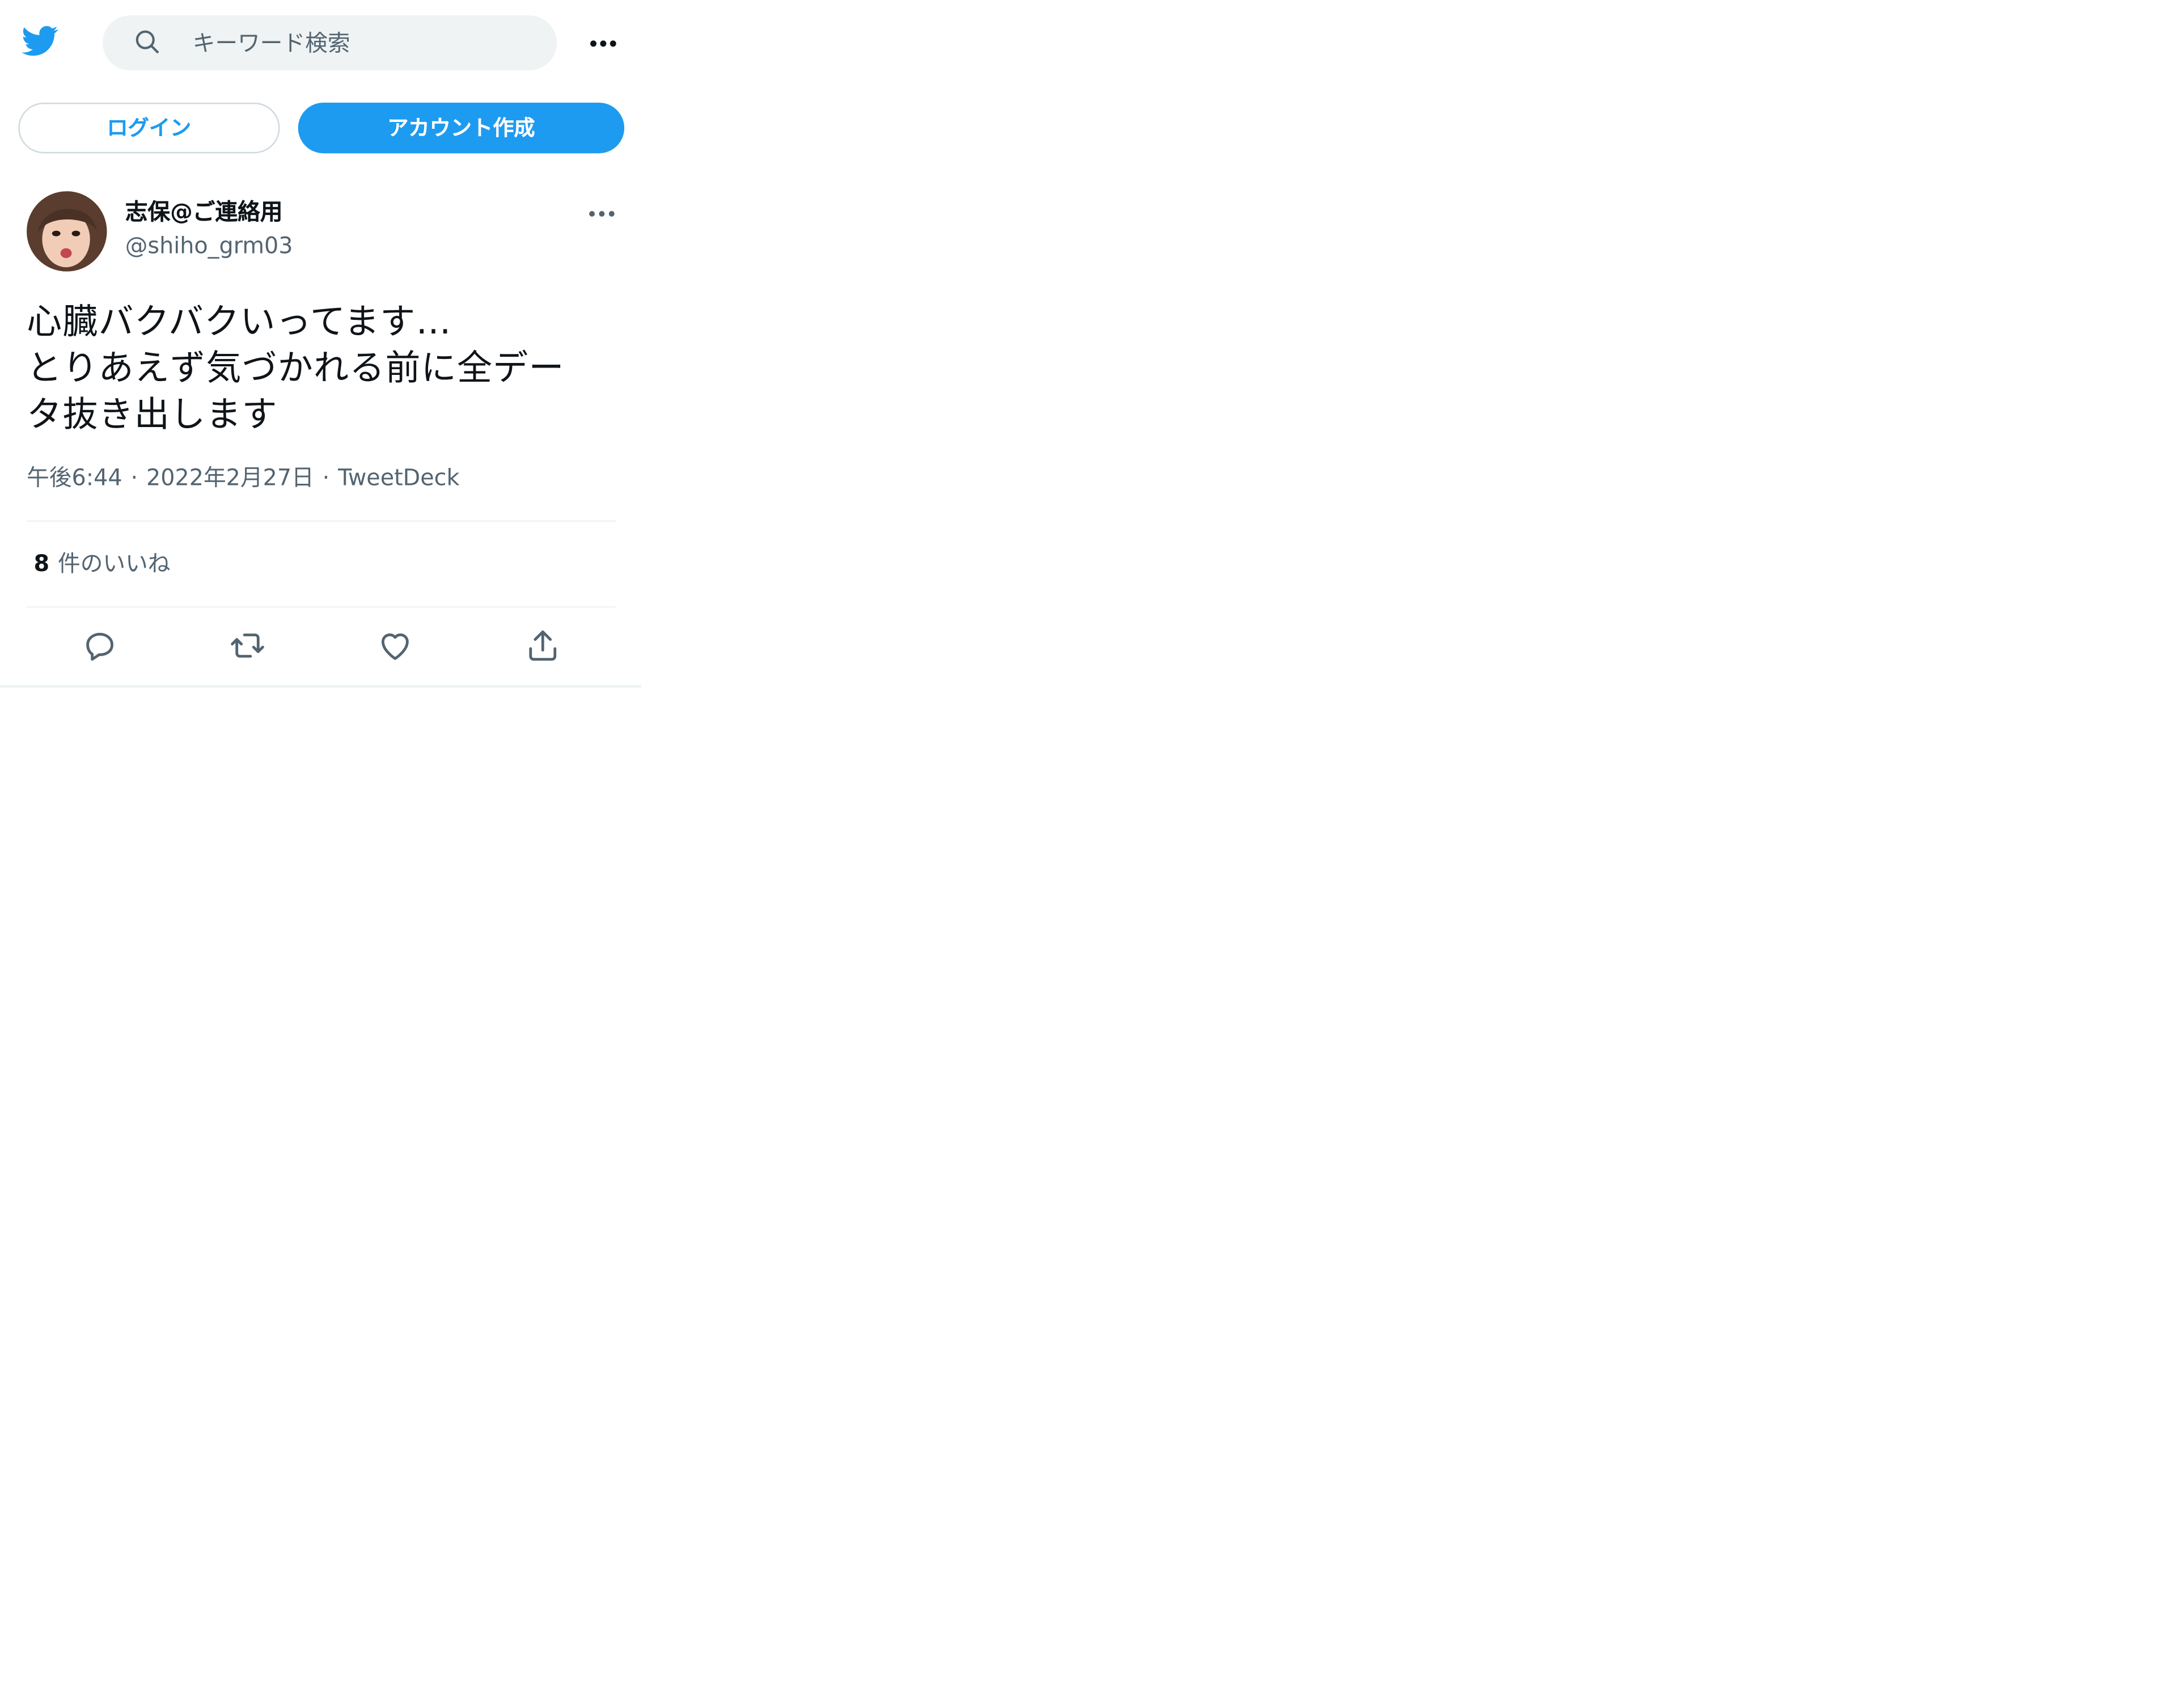 This screenshot has height=1702, width=2184. What do you see at coordinates (247, 645) in the screenshot?
I see `retweet-icon` at bounding box center [247, 645].